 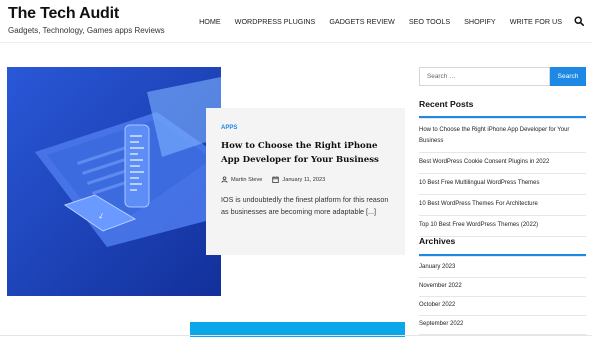 I want to click on nav-item-shopify: SHOPIFY, so click(x=480, y=21).